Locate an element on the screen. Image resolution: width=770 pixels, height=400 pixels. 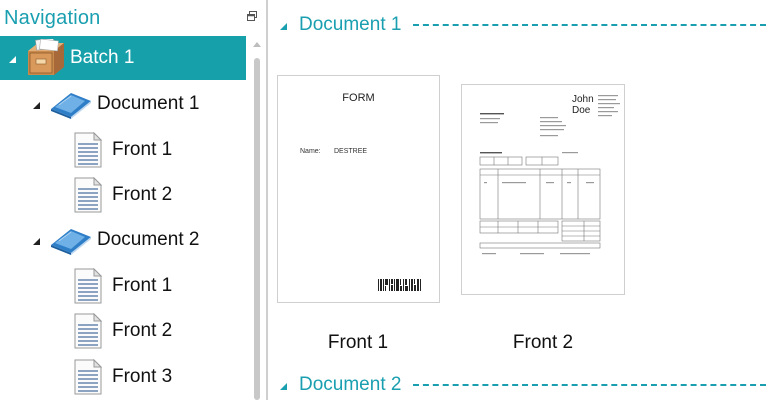
tree-item-document-1: Document 1 is located at coordinates (123, 104).